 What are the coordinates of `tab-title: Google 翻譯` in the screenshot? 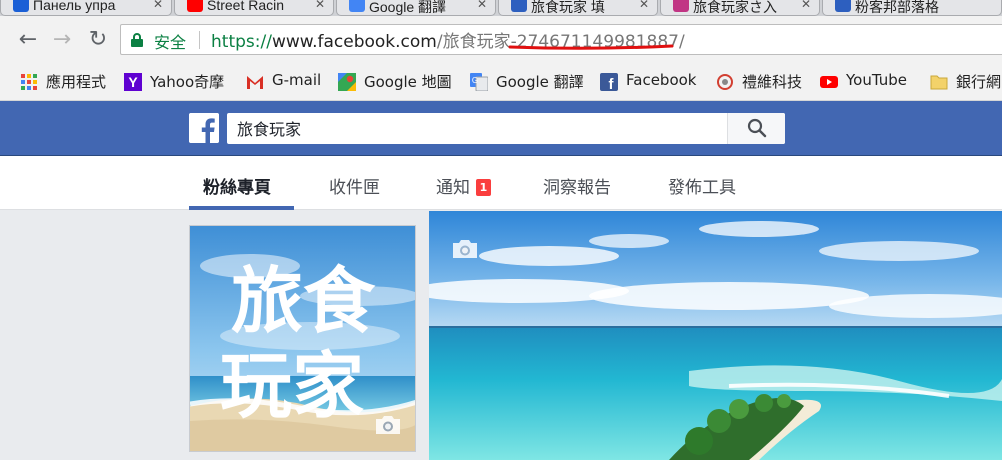 It's located at (408, 7).